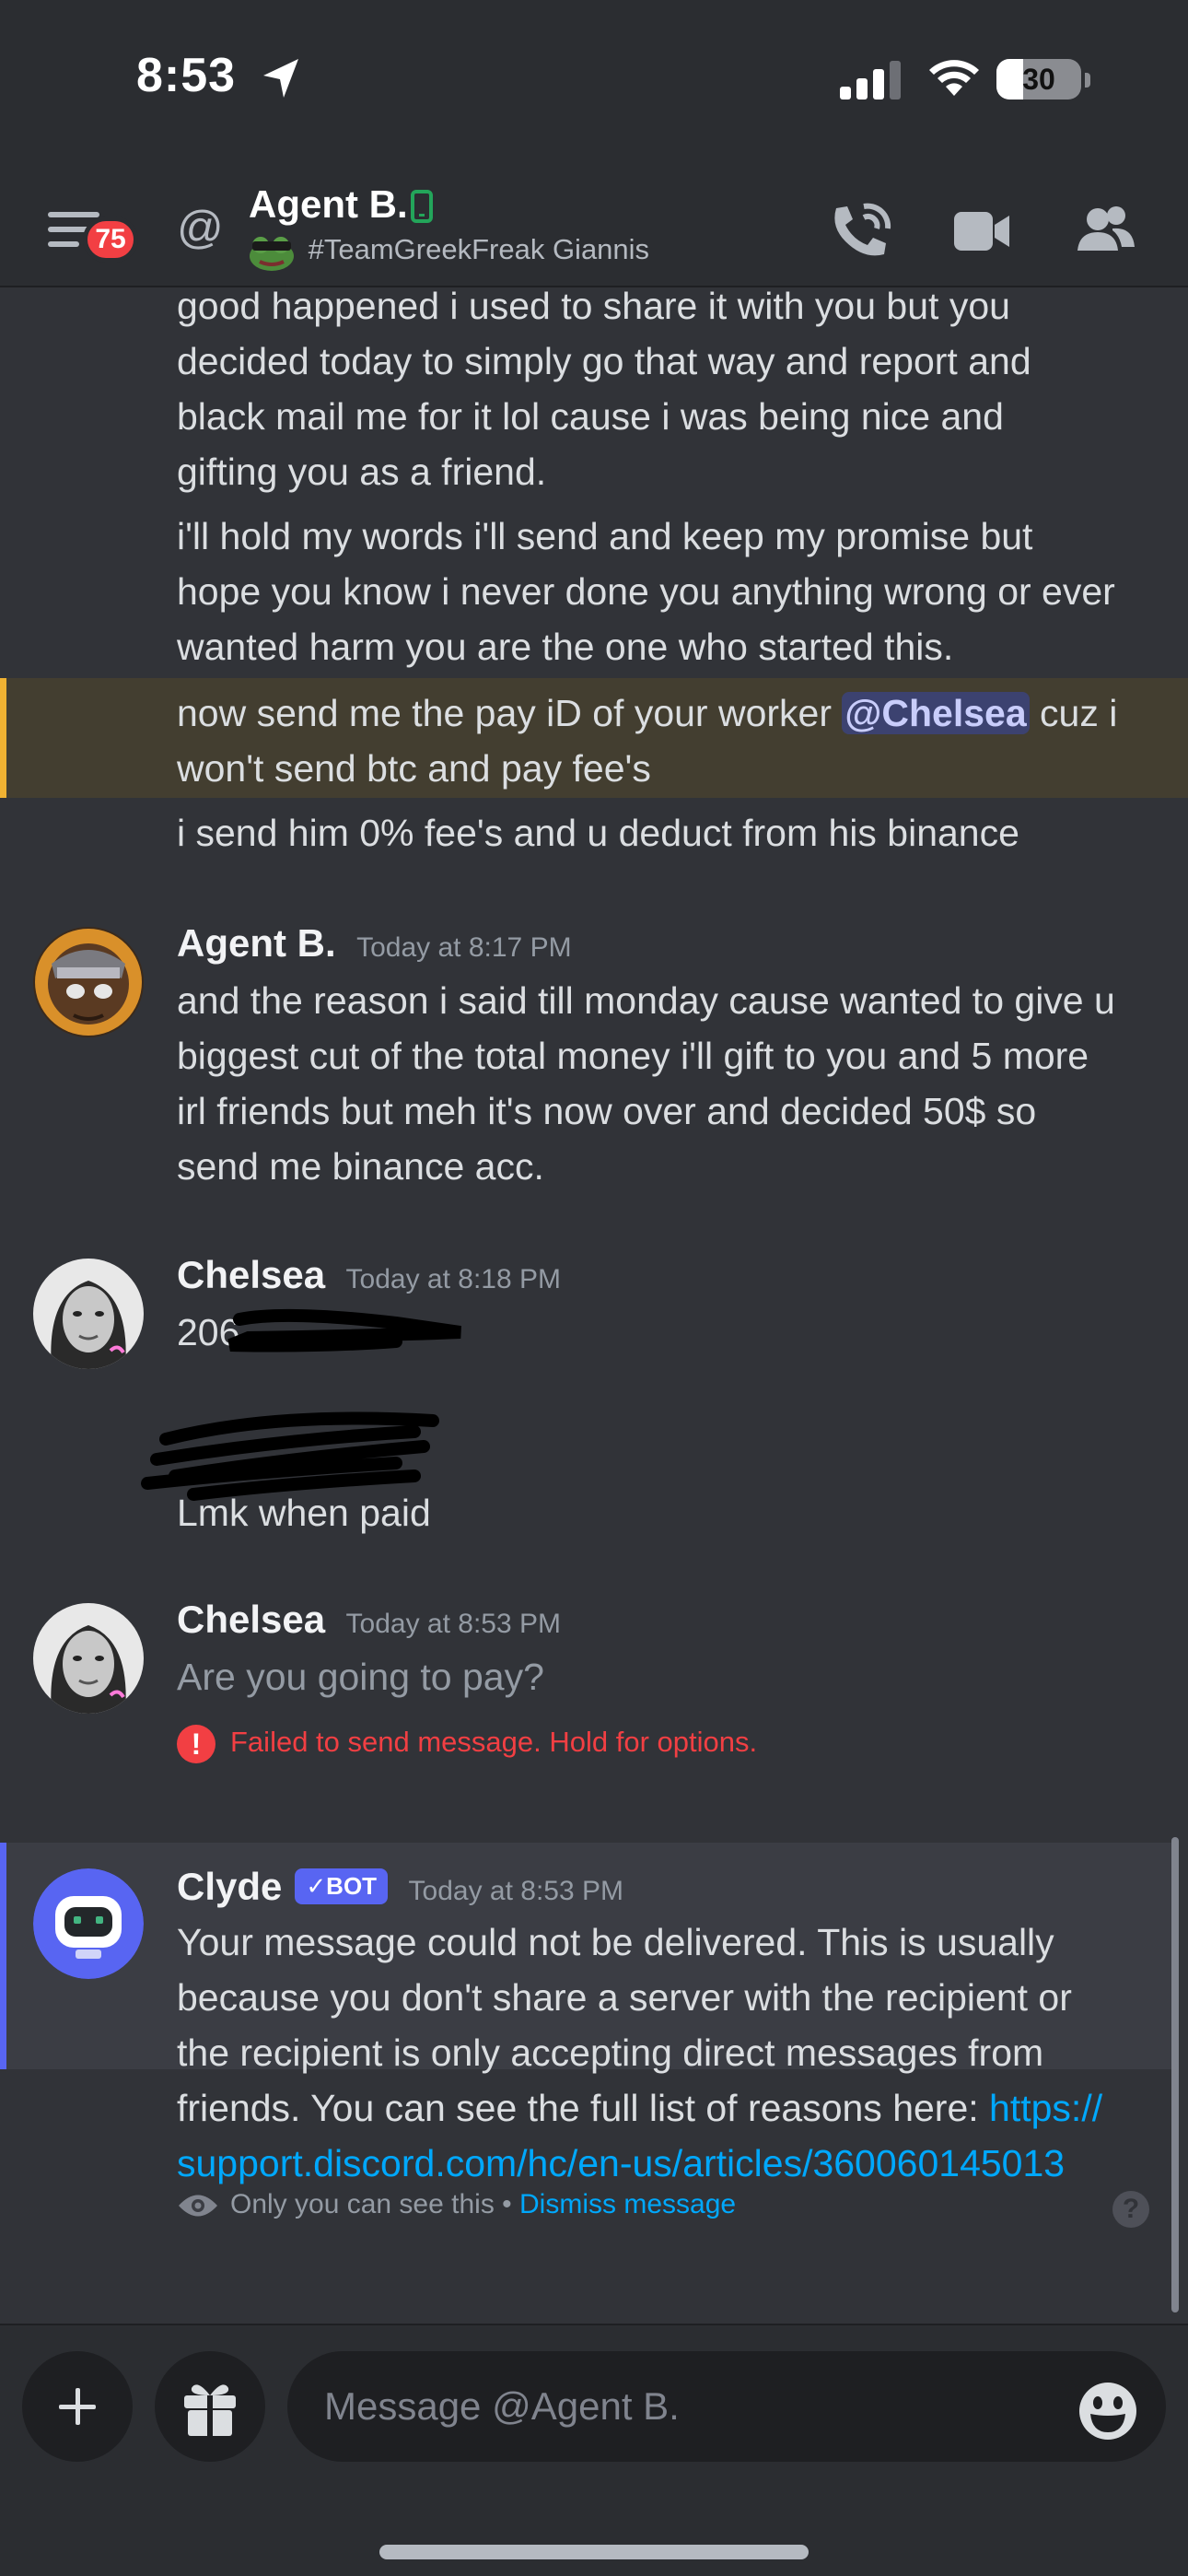  Describe the element at coordinates (665, 1676) in the screenshot. I see `message-line-unsent: Are you going to pay?` at that location.